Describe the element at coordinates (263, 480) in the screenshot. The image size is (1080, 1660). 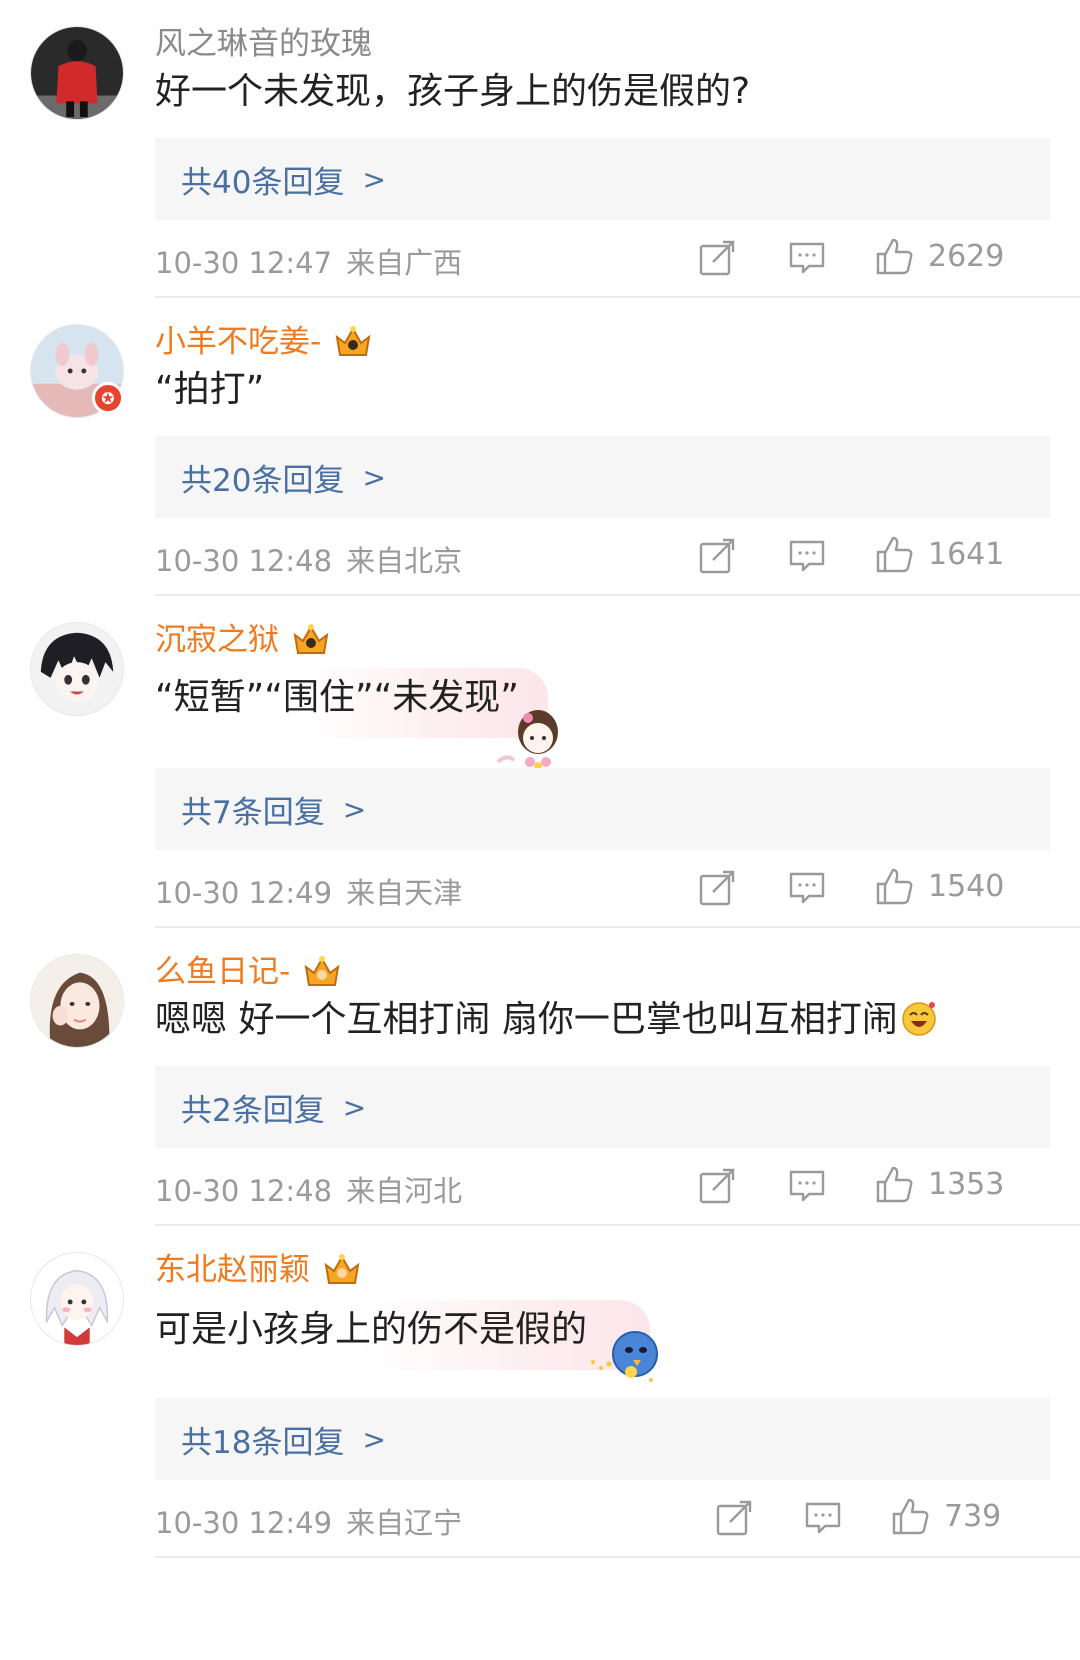
I see `replies-label: 共20条回复` at that location.